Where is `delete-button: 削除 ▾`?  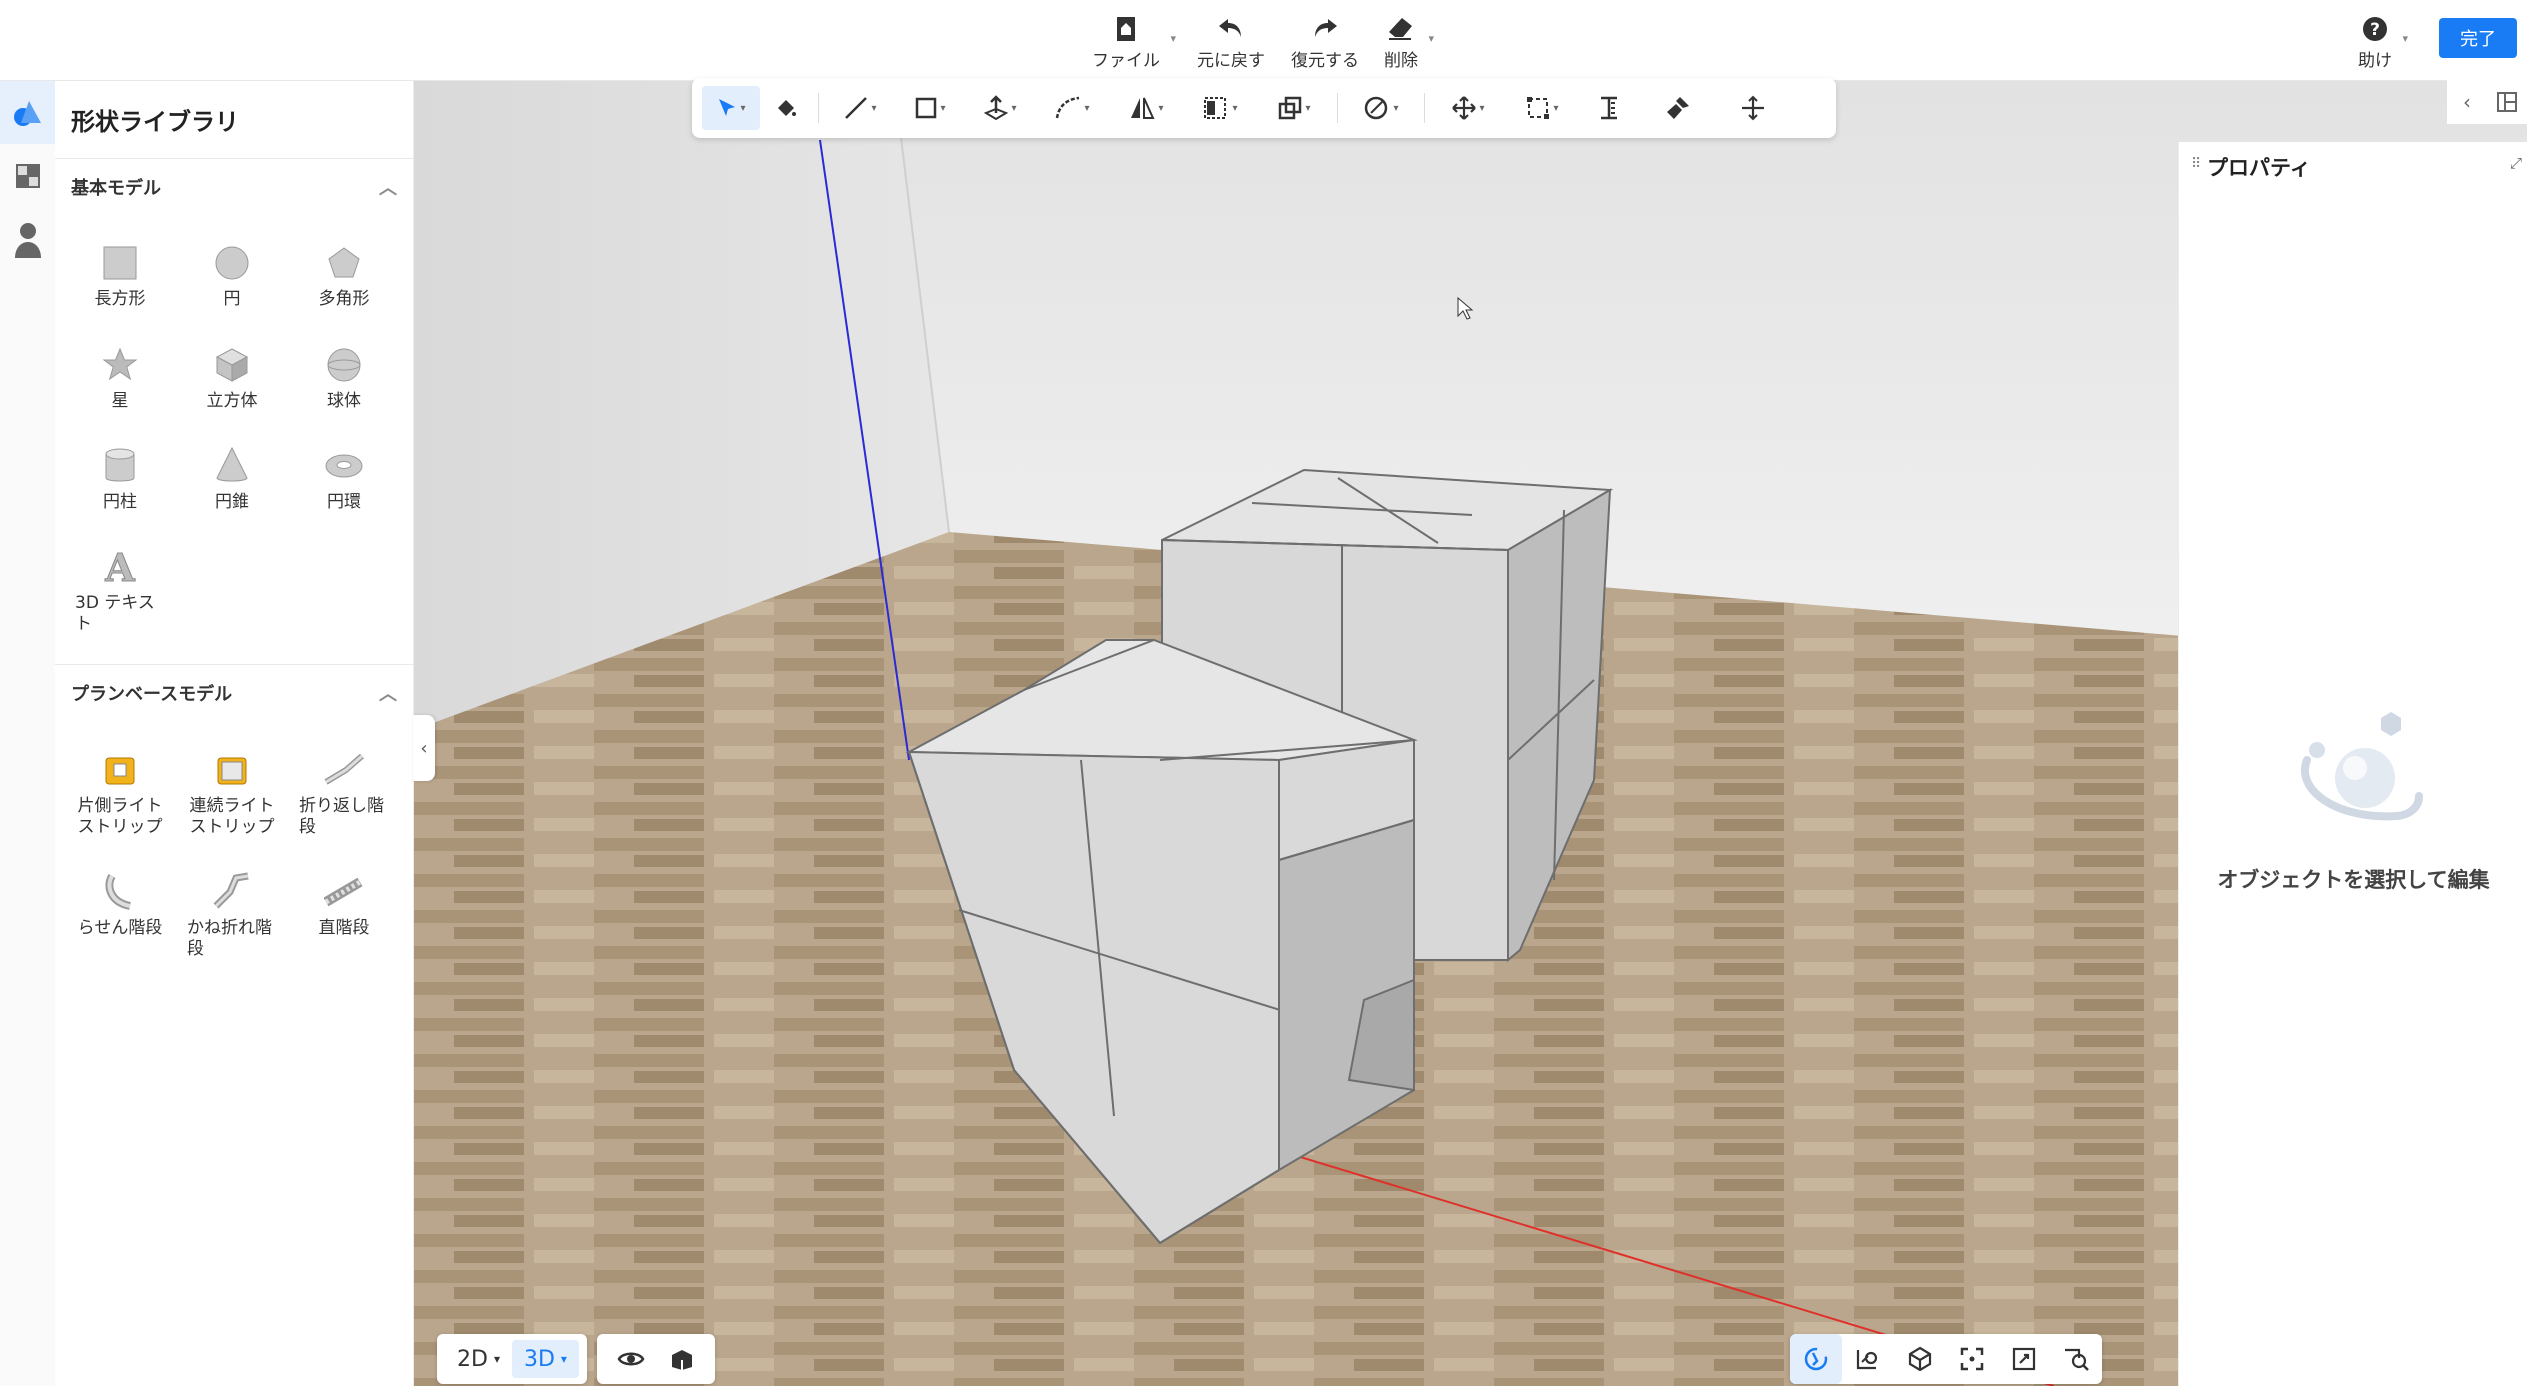
delete-button: 削除 ▾ is located at coordinates (1409, 41).